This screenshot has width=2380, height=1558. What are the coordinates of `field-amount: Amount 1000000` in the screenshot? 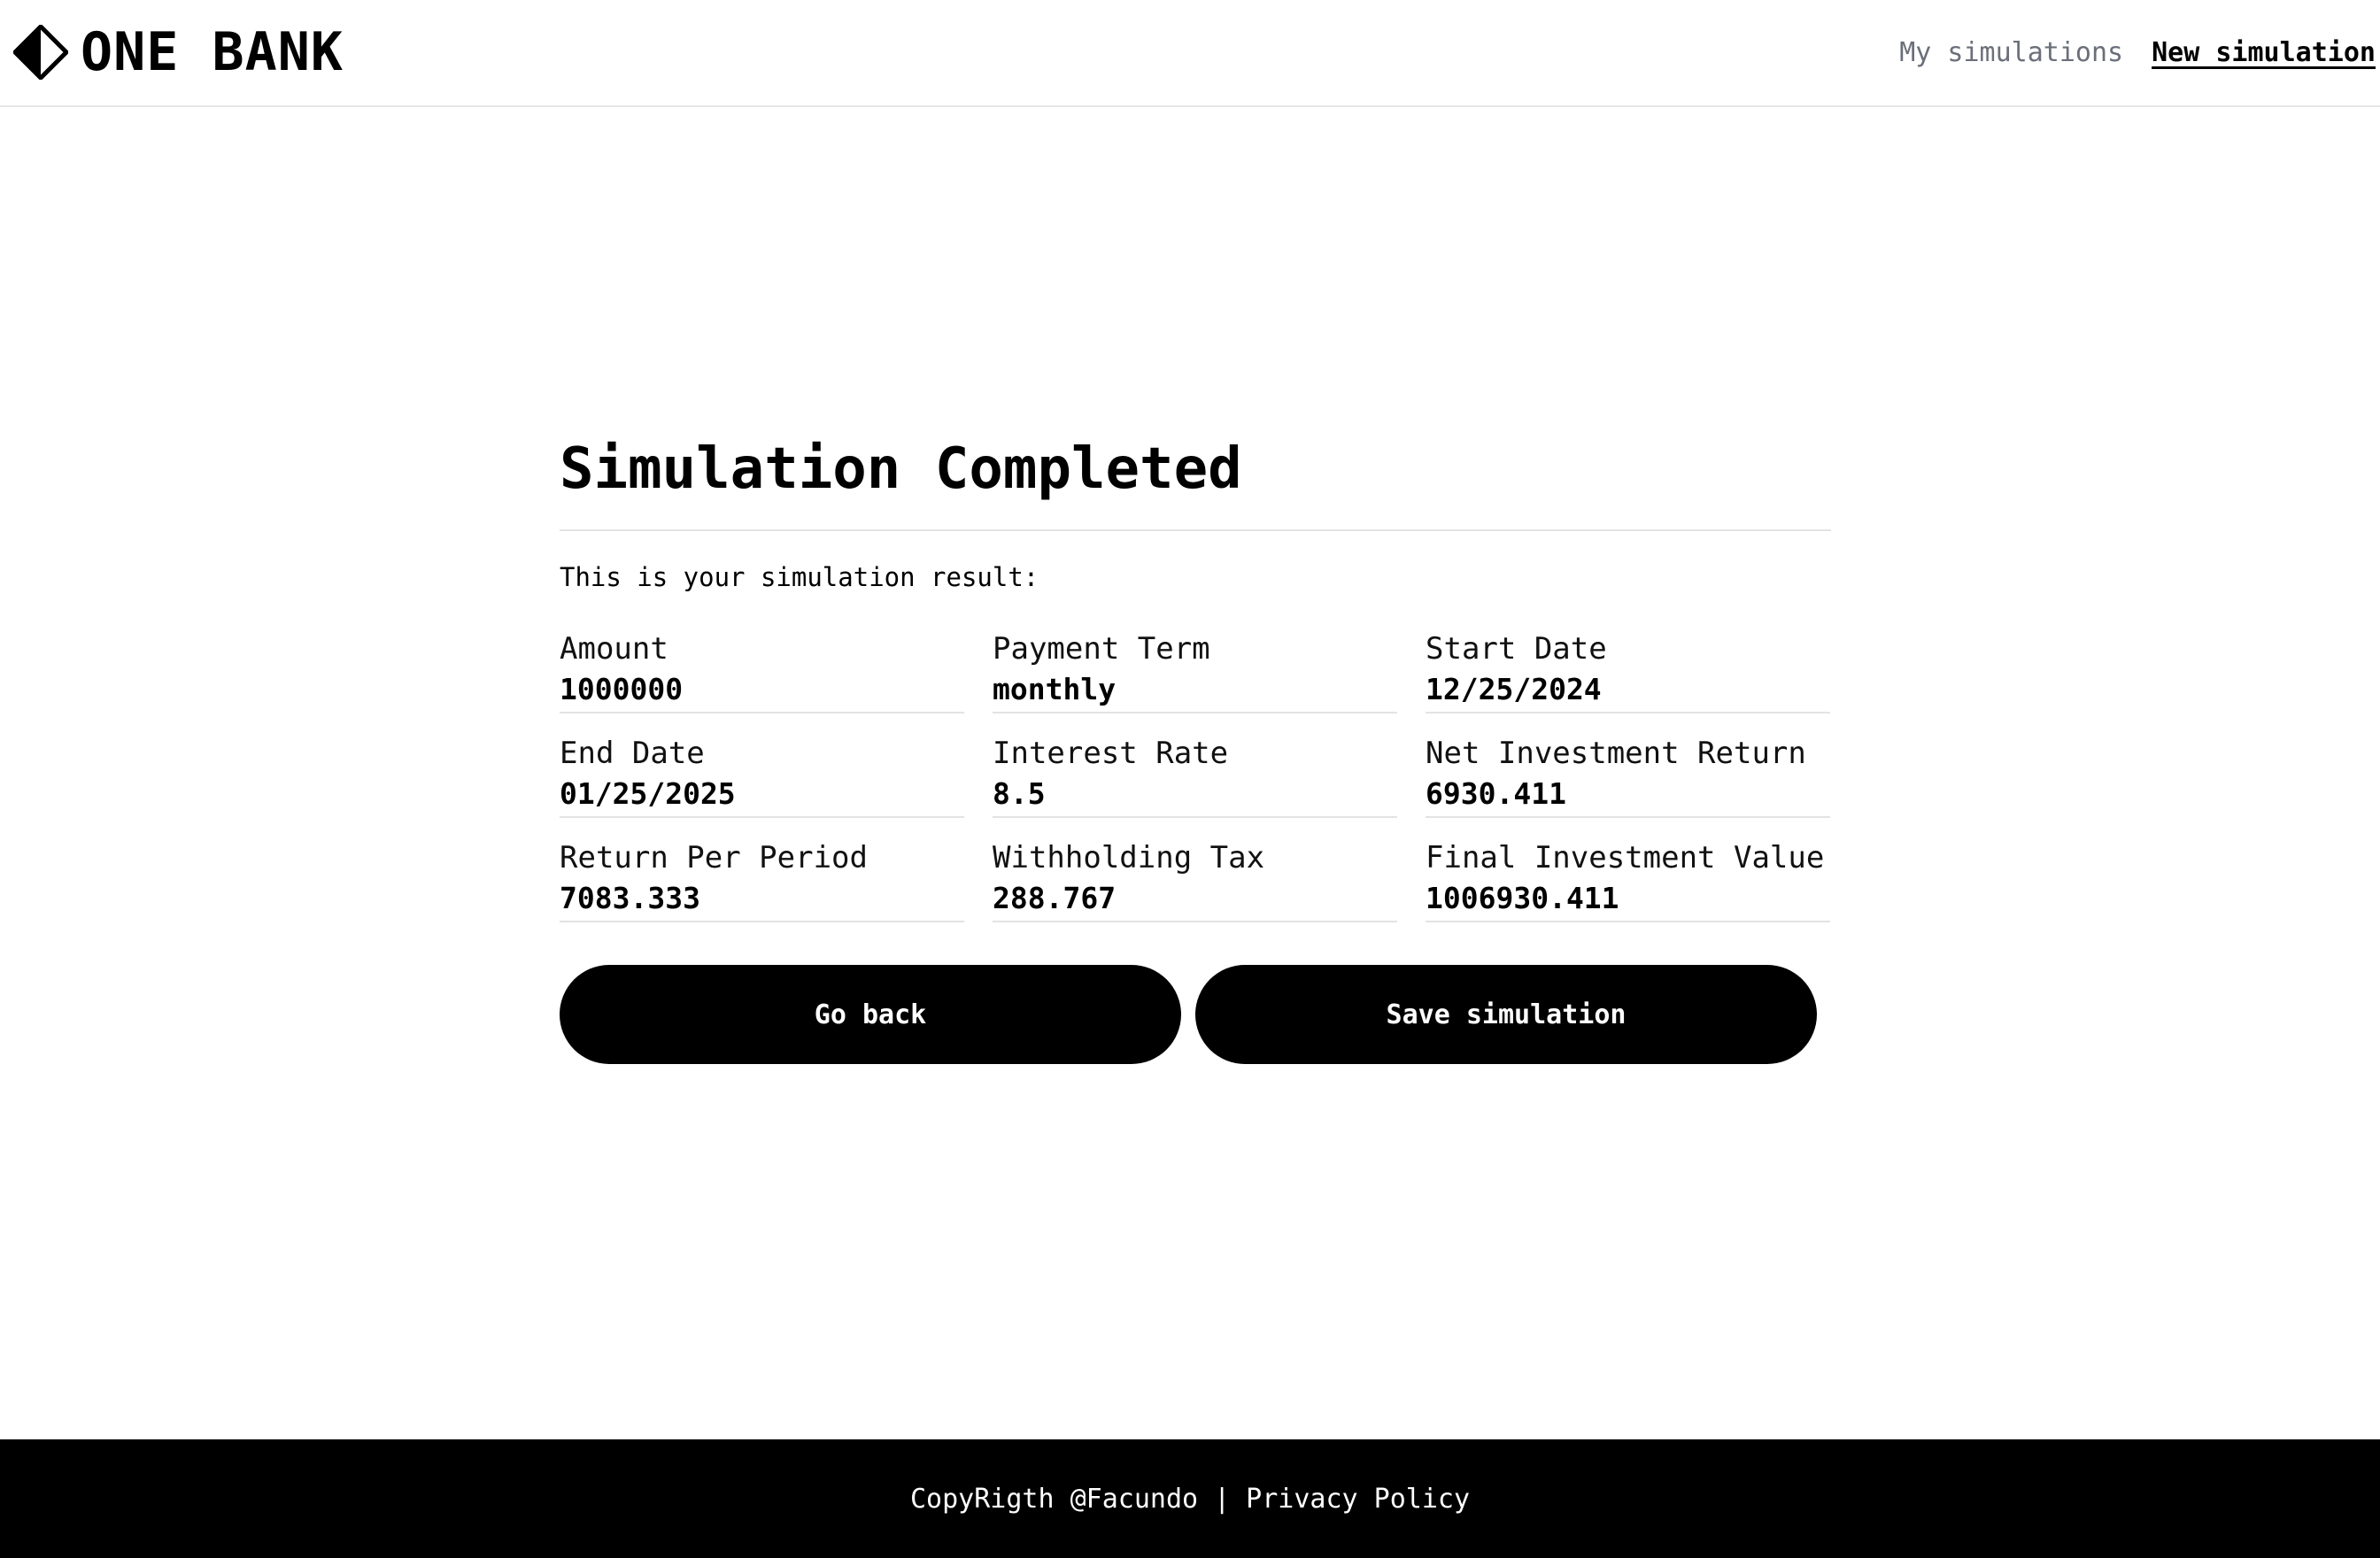 It's located at (762, 671).